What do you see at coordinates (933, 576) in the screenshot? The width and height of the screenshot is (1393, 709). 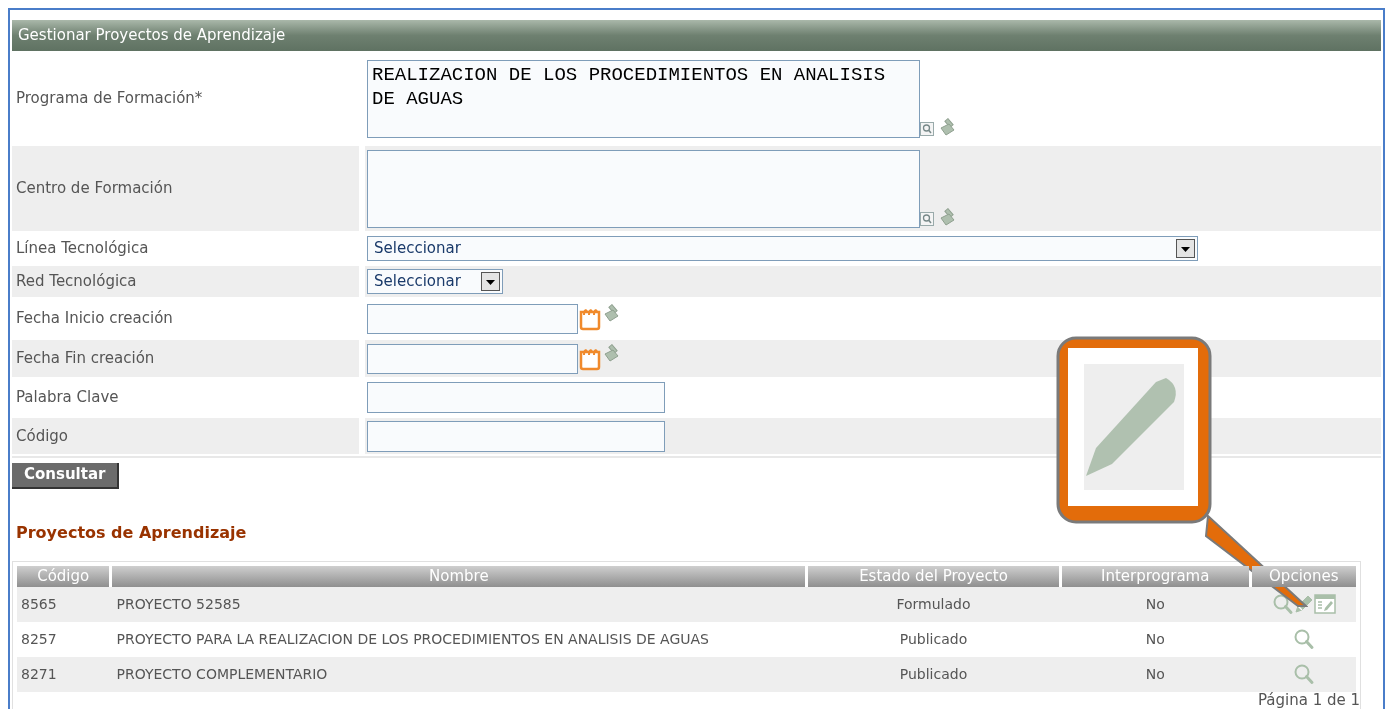 I see `column-header: Estado del Proyecto` at bounding box center [933, 576].